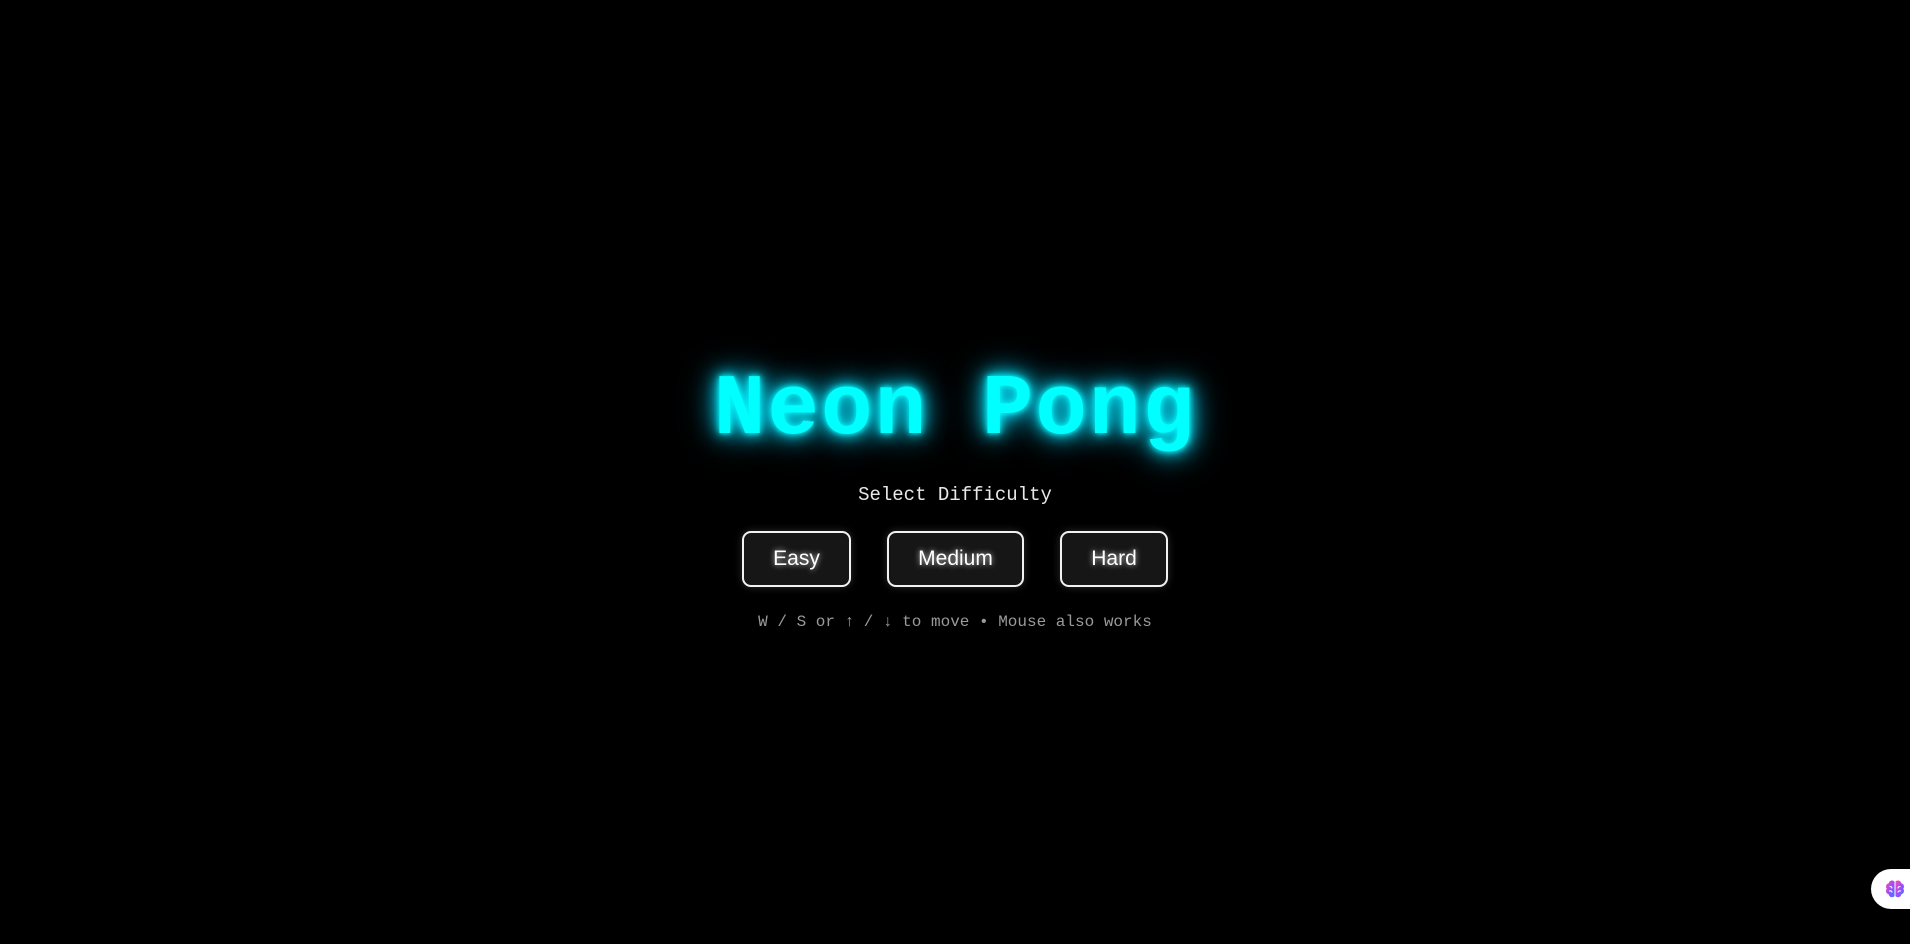 This screenshot has height=944, width=1910. Describe the element at coordinates (1895, 889) in the screenshot. I see `brain-icon` at that location.